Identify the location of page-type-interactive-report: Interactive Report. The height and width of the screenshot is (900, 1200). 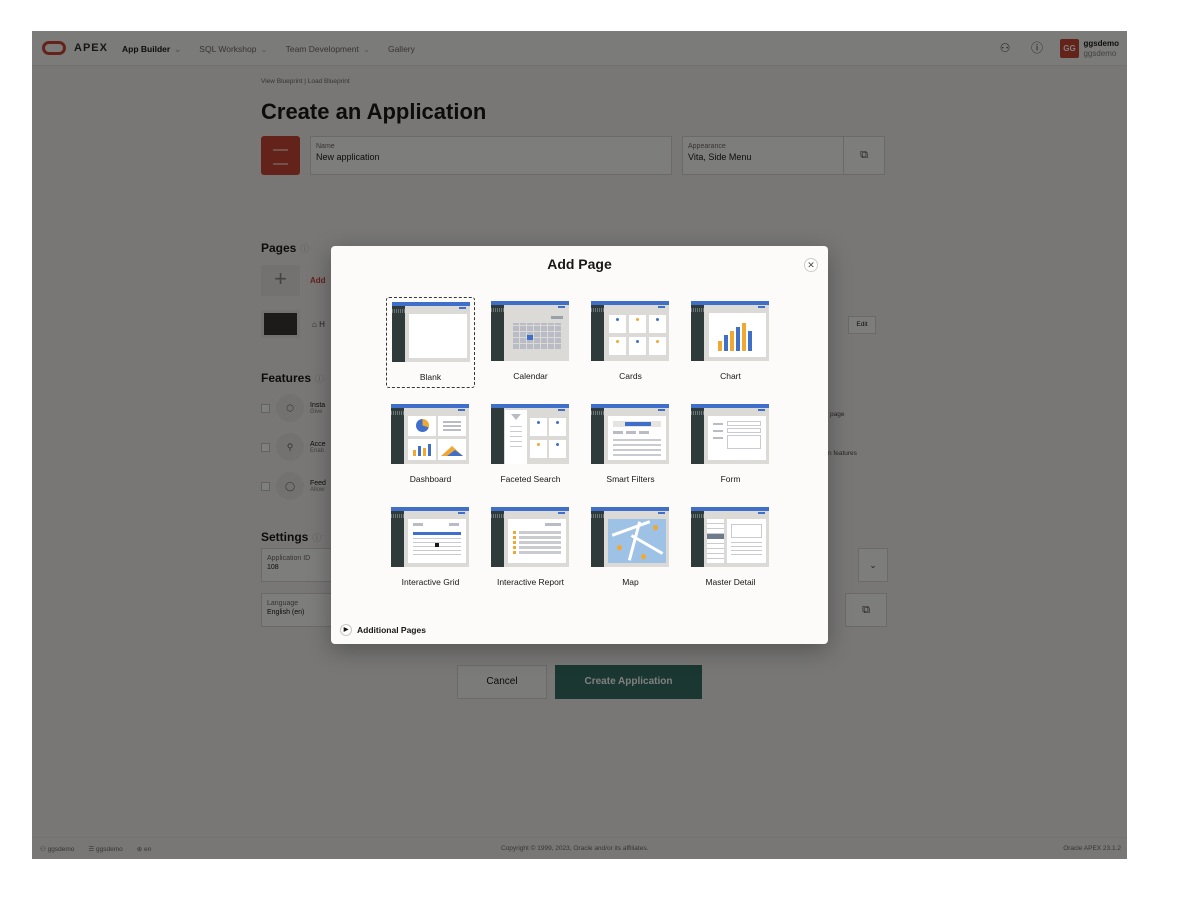
(530, 548).